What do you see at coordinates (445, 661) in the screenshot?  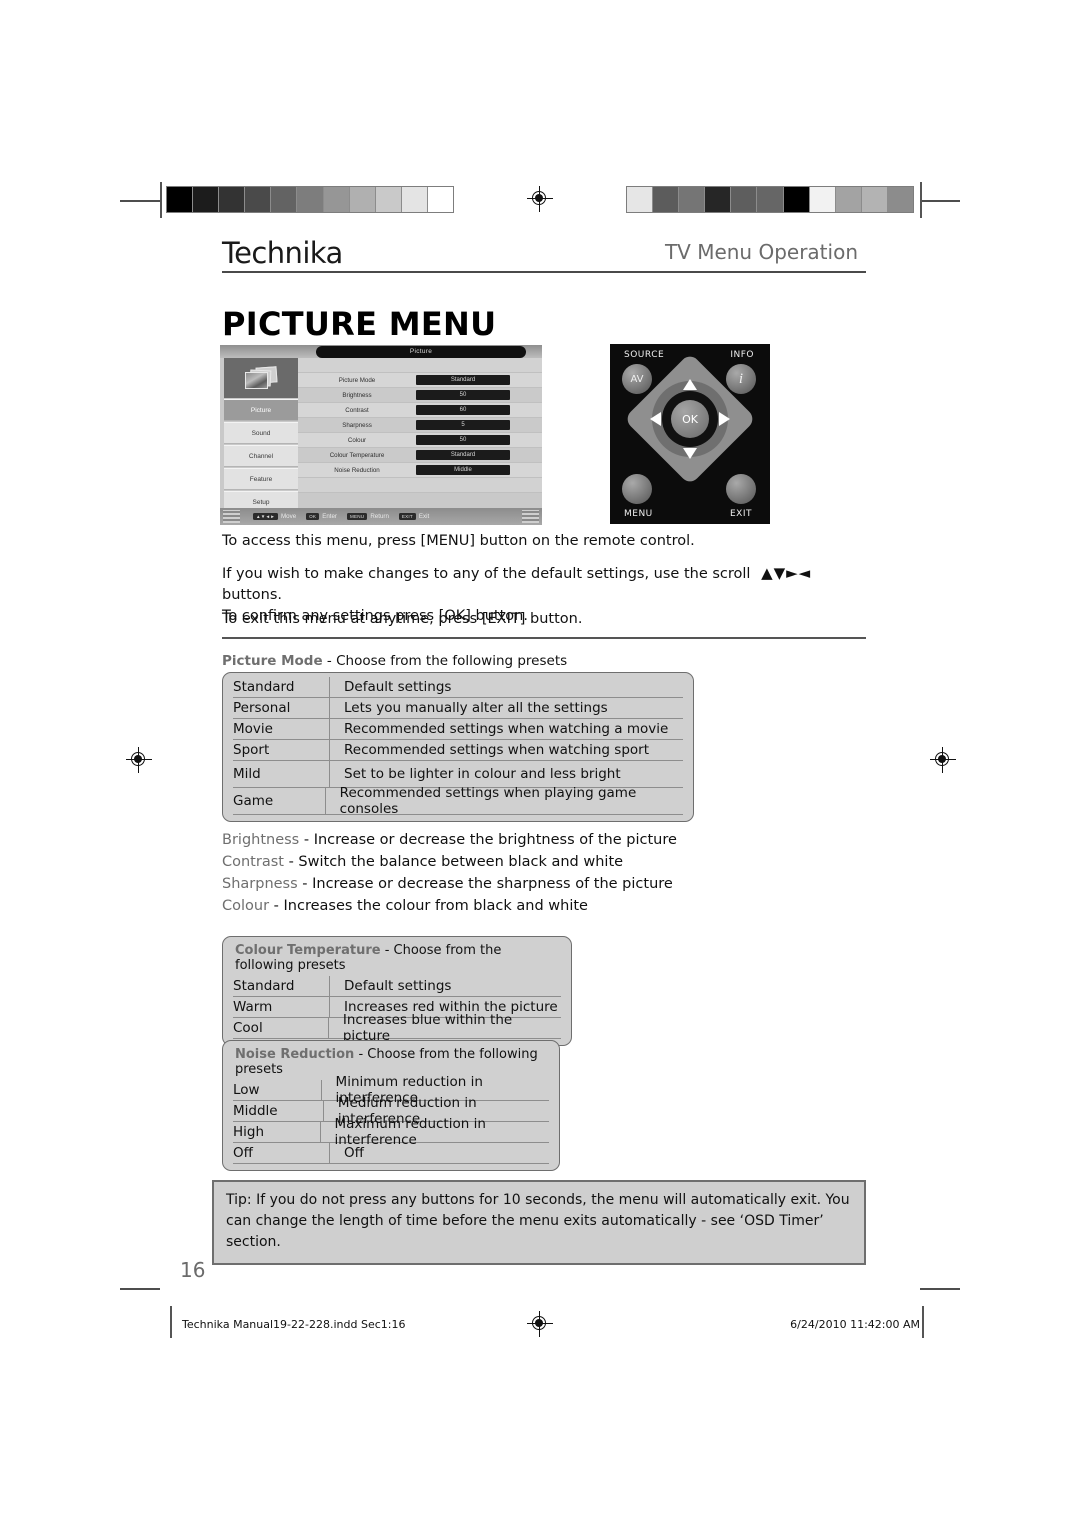 I see `picture-mode-caption-rest: - Choose from the following presets` at bounding box center [445, 661].